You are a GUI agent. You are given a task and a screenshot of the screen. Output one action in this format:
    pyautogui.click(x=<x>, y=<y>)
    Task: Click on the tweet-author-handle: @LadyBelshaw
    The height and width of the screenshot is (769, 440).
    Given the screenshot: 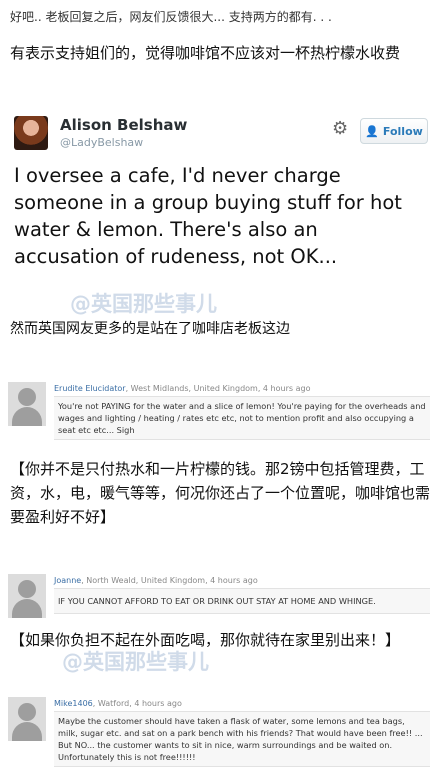 What is the action you would take?
    pyautogui.click(x=101, y=142)
    